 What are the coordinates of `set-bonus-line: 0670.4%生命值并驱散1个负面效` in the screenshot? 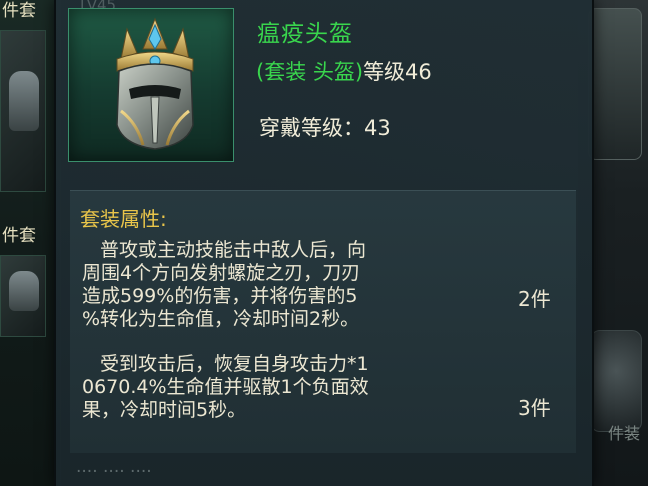 It's located at (225, 387).